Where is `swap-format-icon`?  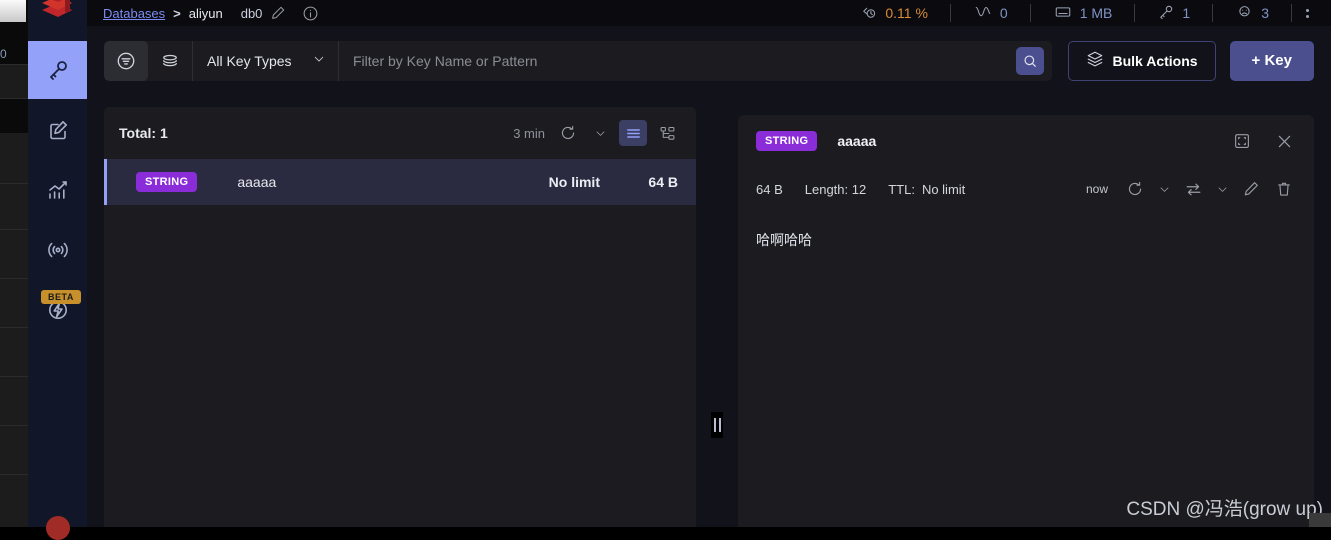
swap-format-icon is located at coordinates (1193, 189).